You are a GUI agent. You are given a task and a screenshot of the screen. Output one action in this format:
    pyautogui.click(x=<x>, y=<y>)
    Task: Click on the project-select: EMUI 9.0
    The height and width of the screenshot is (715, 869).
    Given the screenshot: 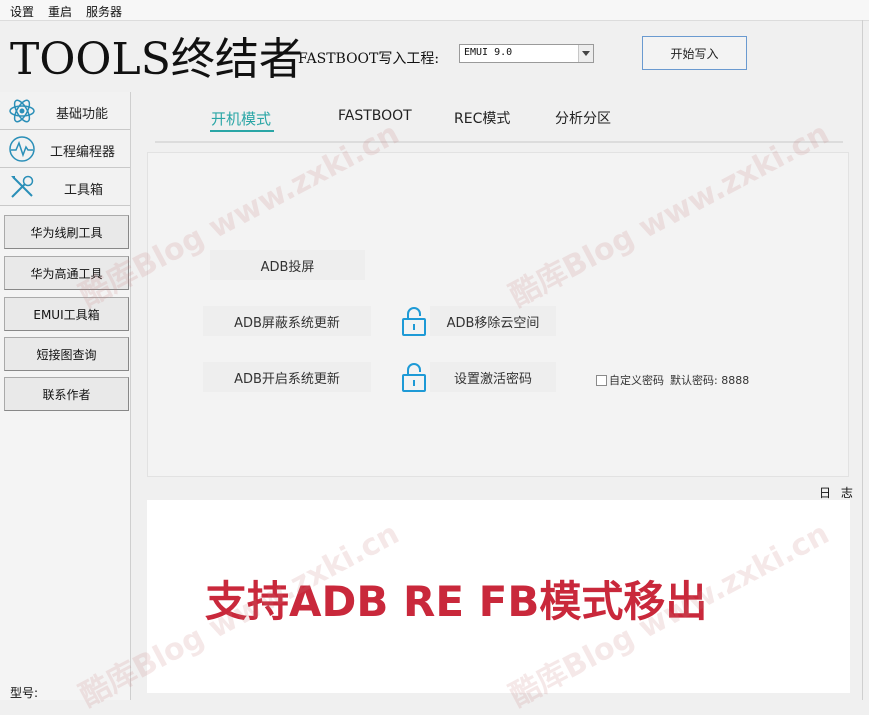 What is the action you would take?
    pyautogui.click(x=526, y=53)
    